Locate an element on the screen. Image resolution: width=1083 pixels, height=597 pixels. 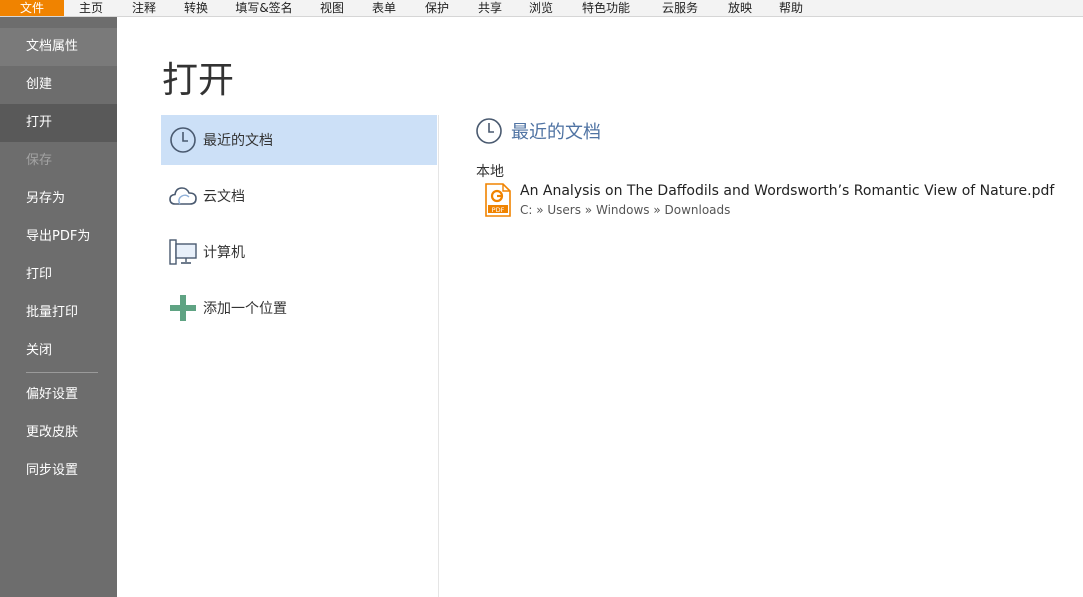
place-label: 计算机 is located at coordinates (224, 253).